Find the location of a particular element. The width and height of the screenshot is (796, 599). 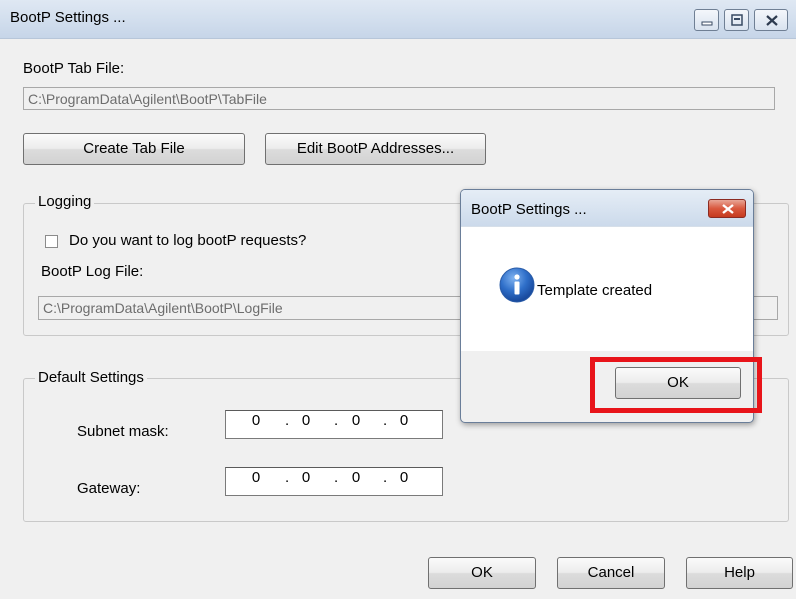

maximize-button is located at coordinates (736, 20).